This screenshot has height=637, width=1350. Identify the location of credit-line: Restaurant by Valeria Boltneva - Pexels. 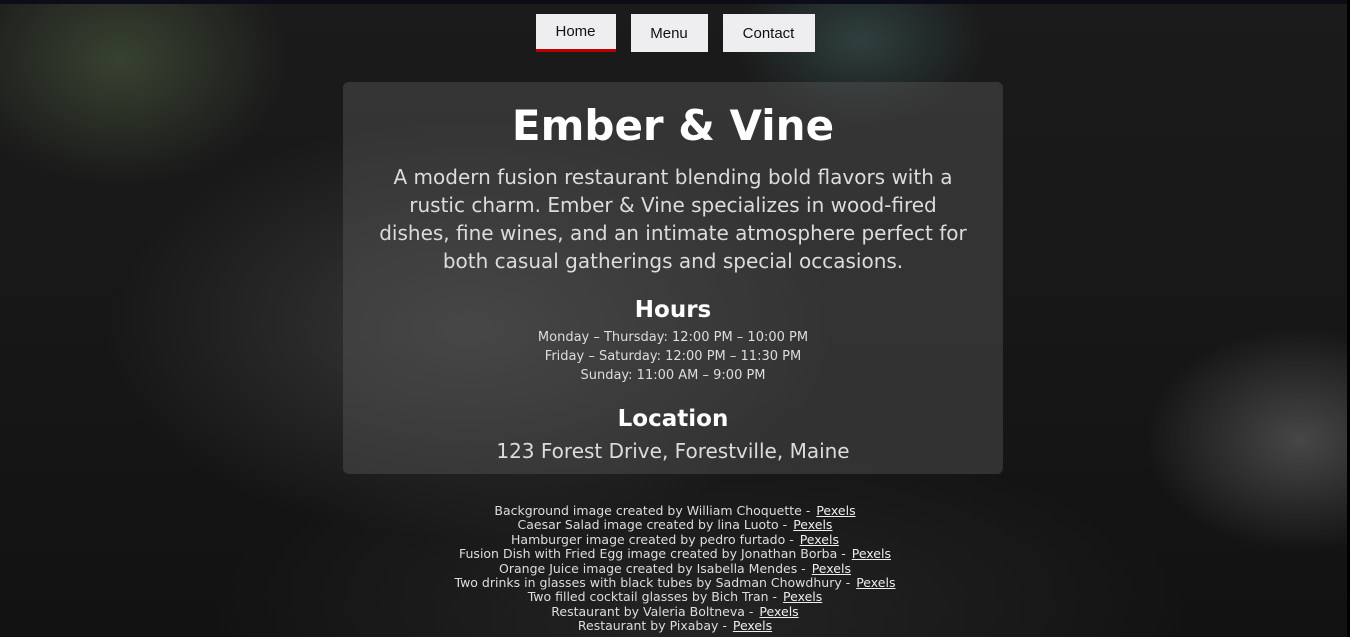
(675, 611).